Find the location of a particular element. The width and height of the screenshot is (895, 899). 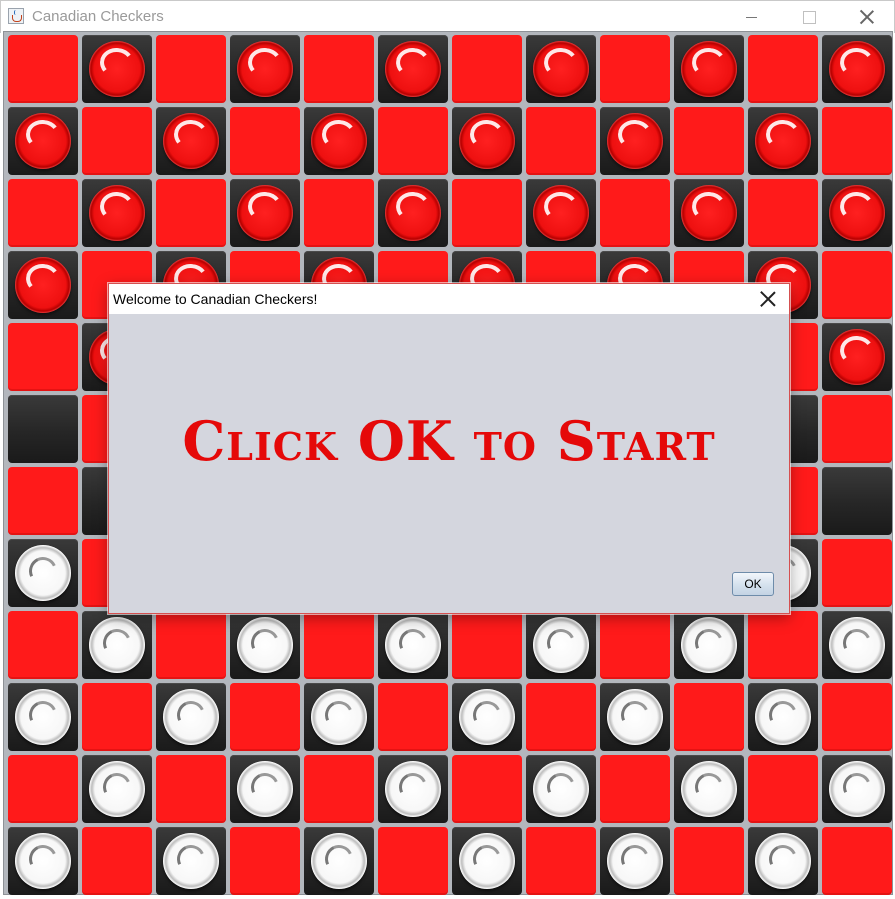

maximize-button is located at coordinates (809, 17).